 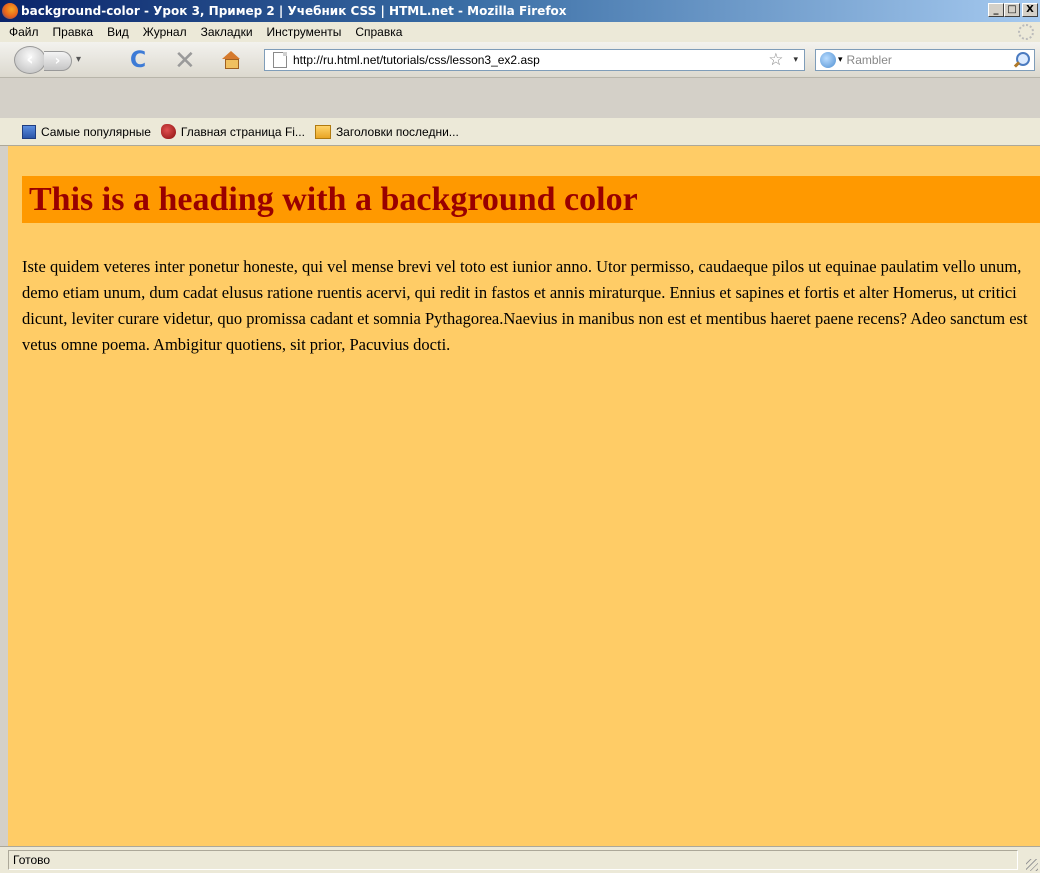 I want to click on menu-edit: Правка, so click(x=73, y=32).